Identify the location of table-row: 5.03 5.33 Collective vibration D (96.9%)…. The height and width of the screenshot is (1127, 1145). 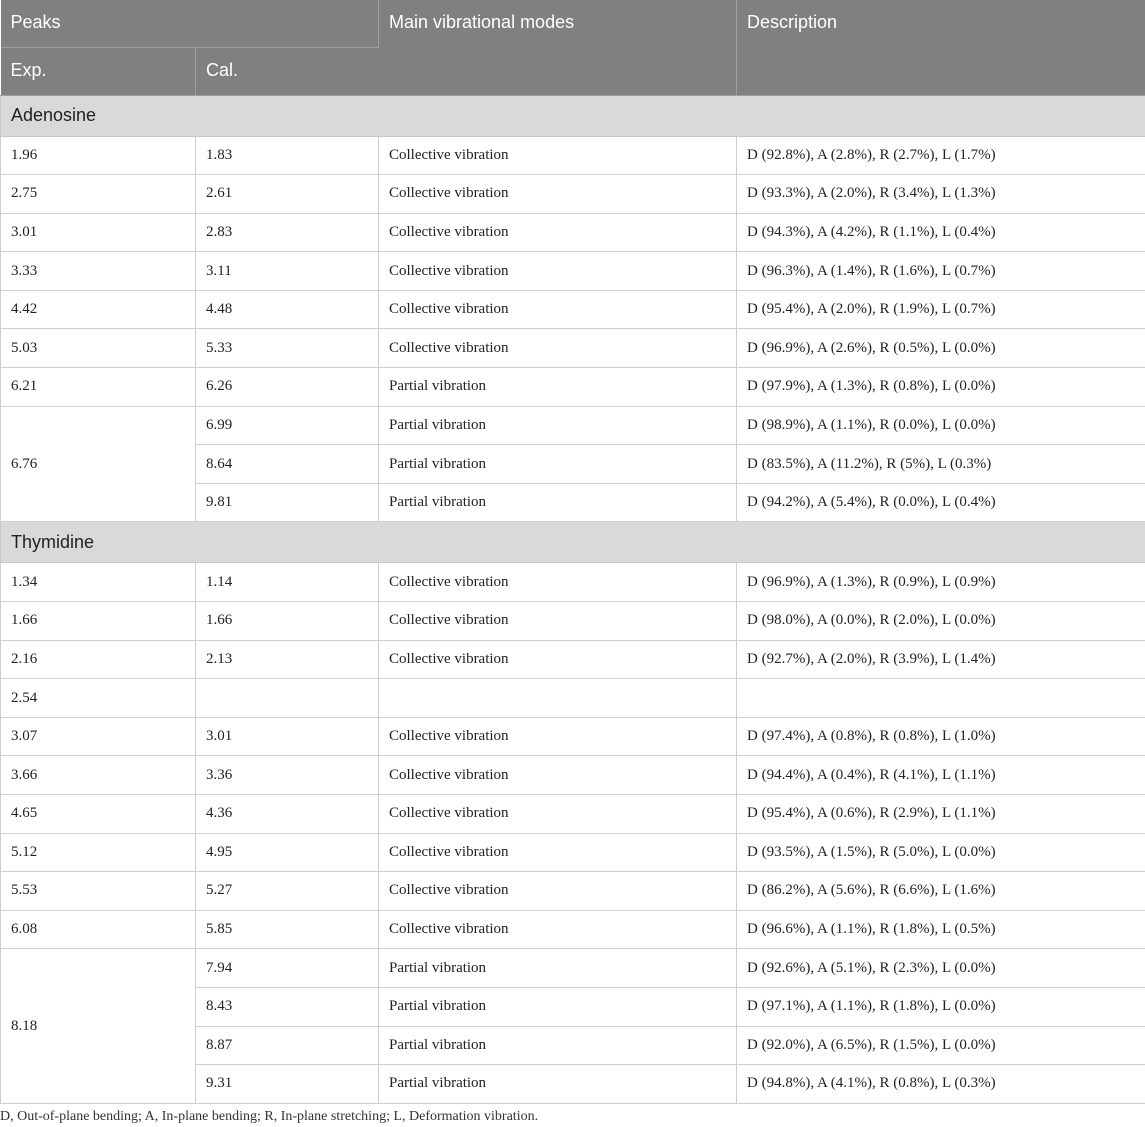
(572, 348).